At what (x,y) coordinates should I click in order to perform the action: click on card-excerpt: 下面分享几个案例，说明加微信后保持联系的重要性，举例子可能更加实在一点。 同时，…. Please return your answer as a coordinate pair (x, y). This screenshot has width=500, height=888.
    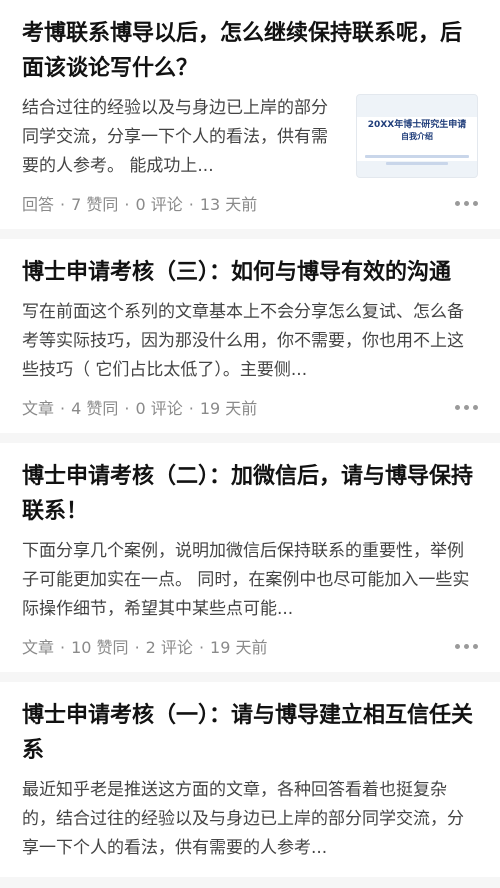
    Looking at the image, I should click on (250, 580).